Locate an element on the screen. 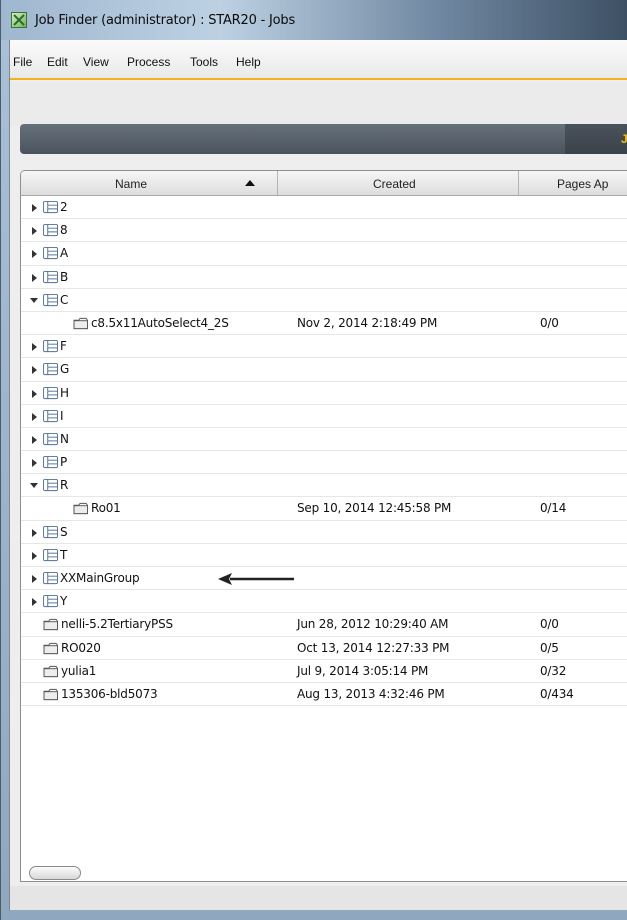  group-row: N is located at coordinates (324, 440).